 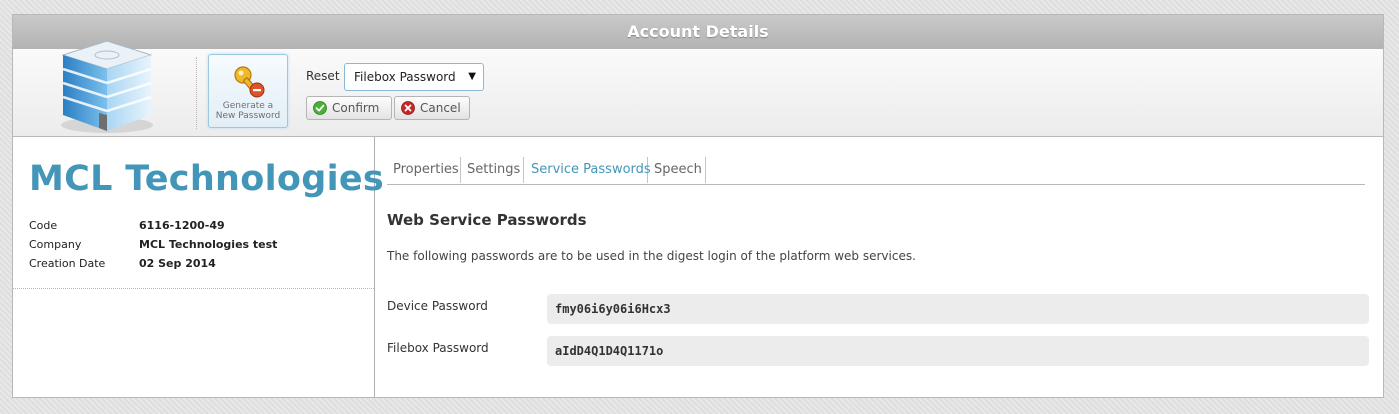 What do you see at coordinates (487, 220) in the screenshot?
I see `section-title: Web Service Passwords` at bounding box center [487, 220].